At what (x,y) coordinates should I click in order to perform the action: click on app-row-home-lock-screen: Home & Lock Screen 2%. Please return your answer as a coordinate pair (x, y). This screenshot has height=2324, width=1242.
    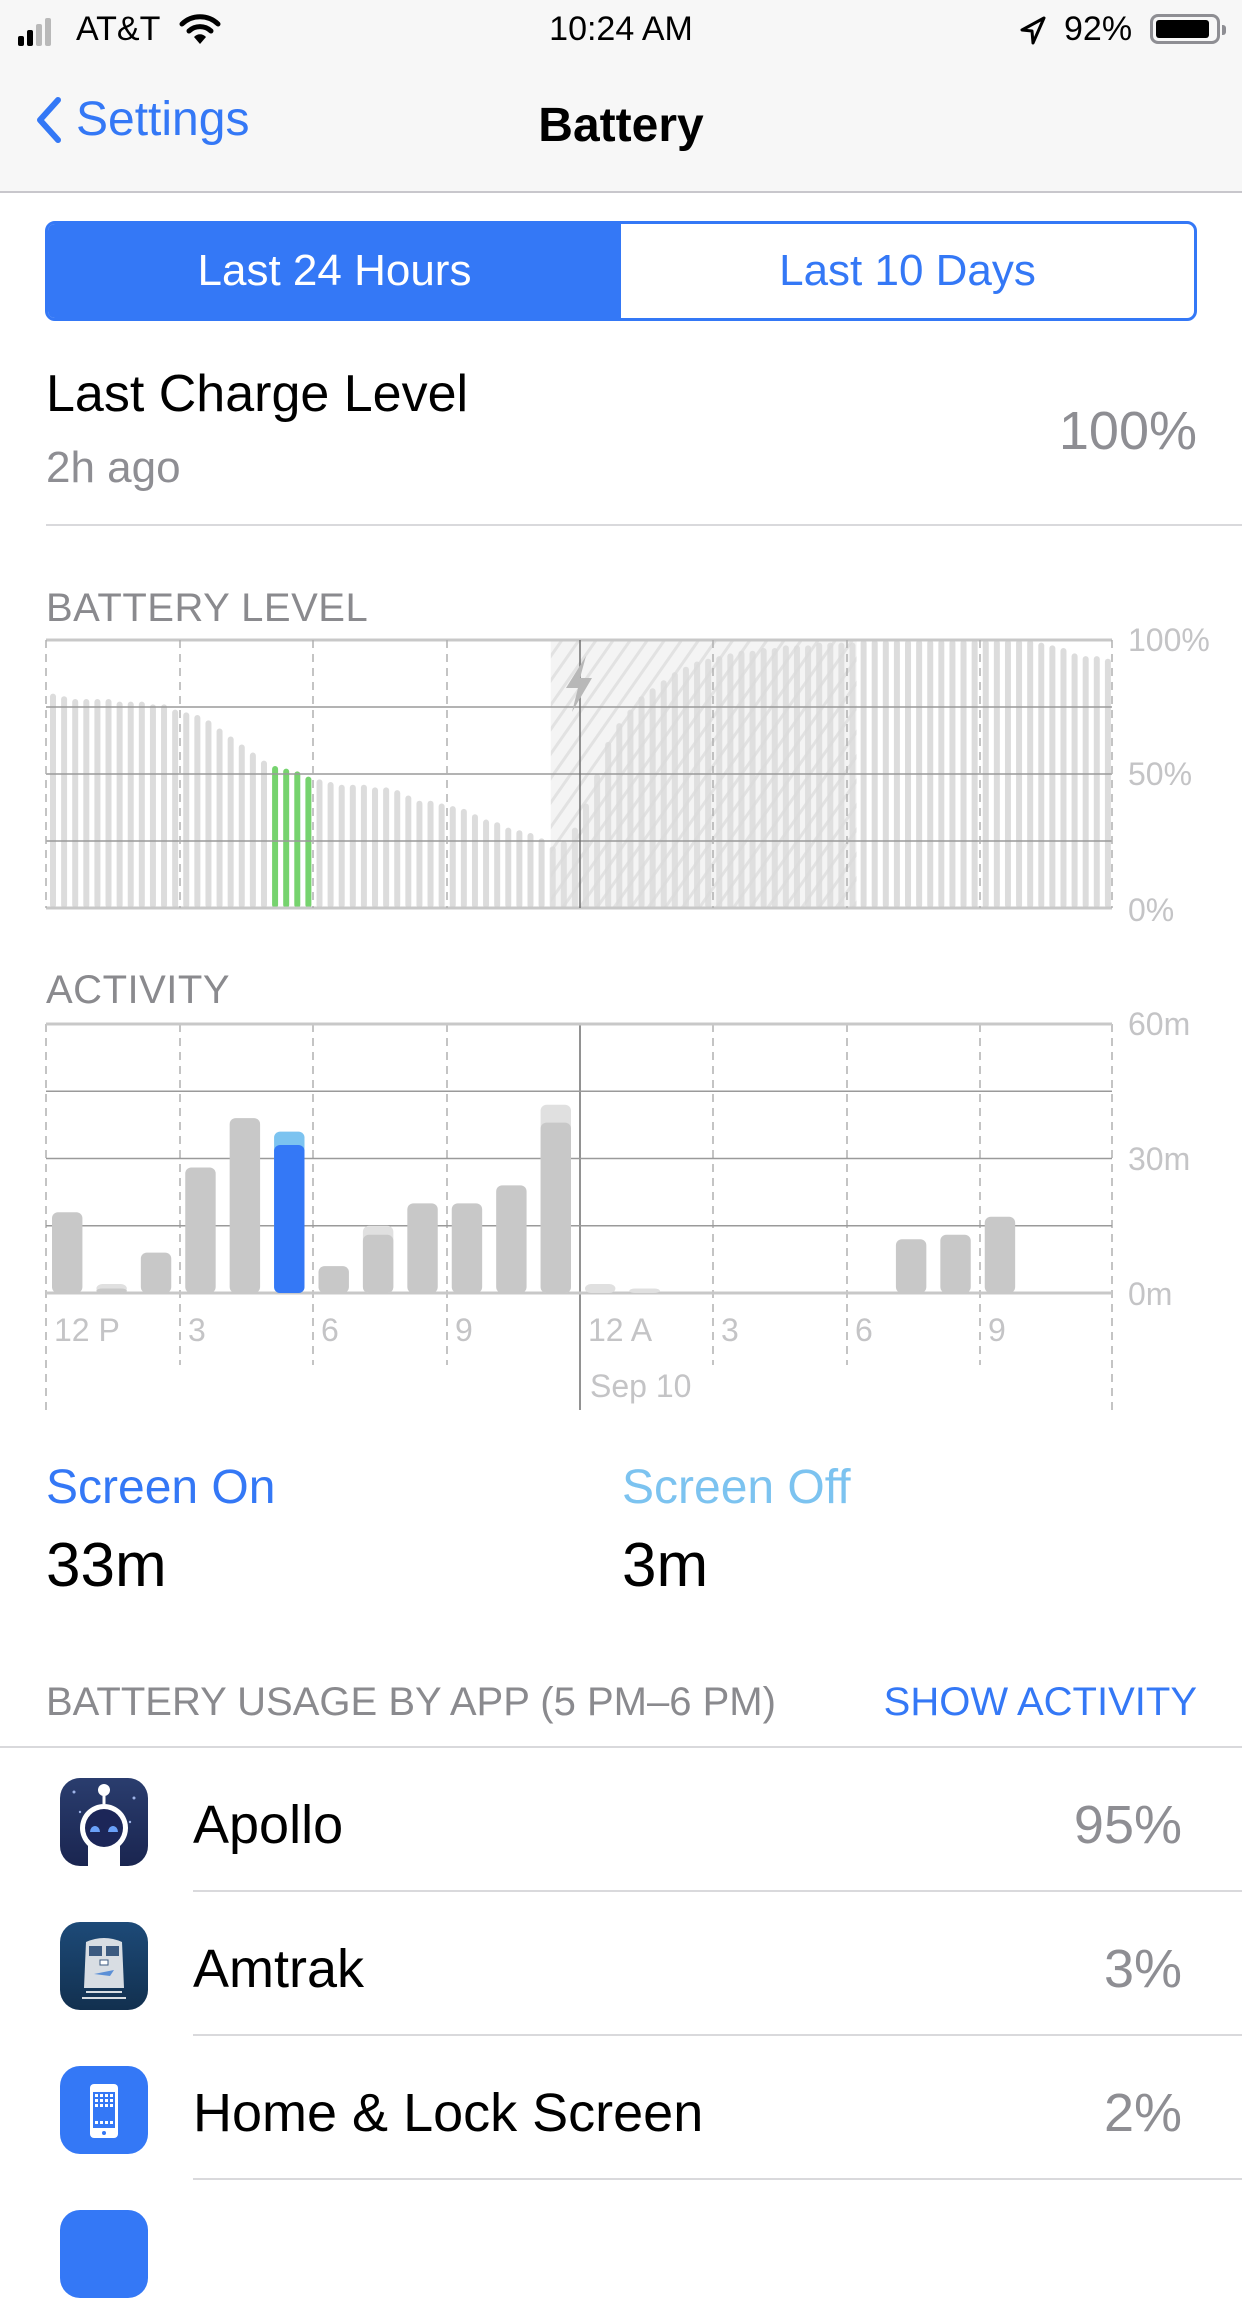
    Looking at the image, I should click on (621, 2108).